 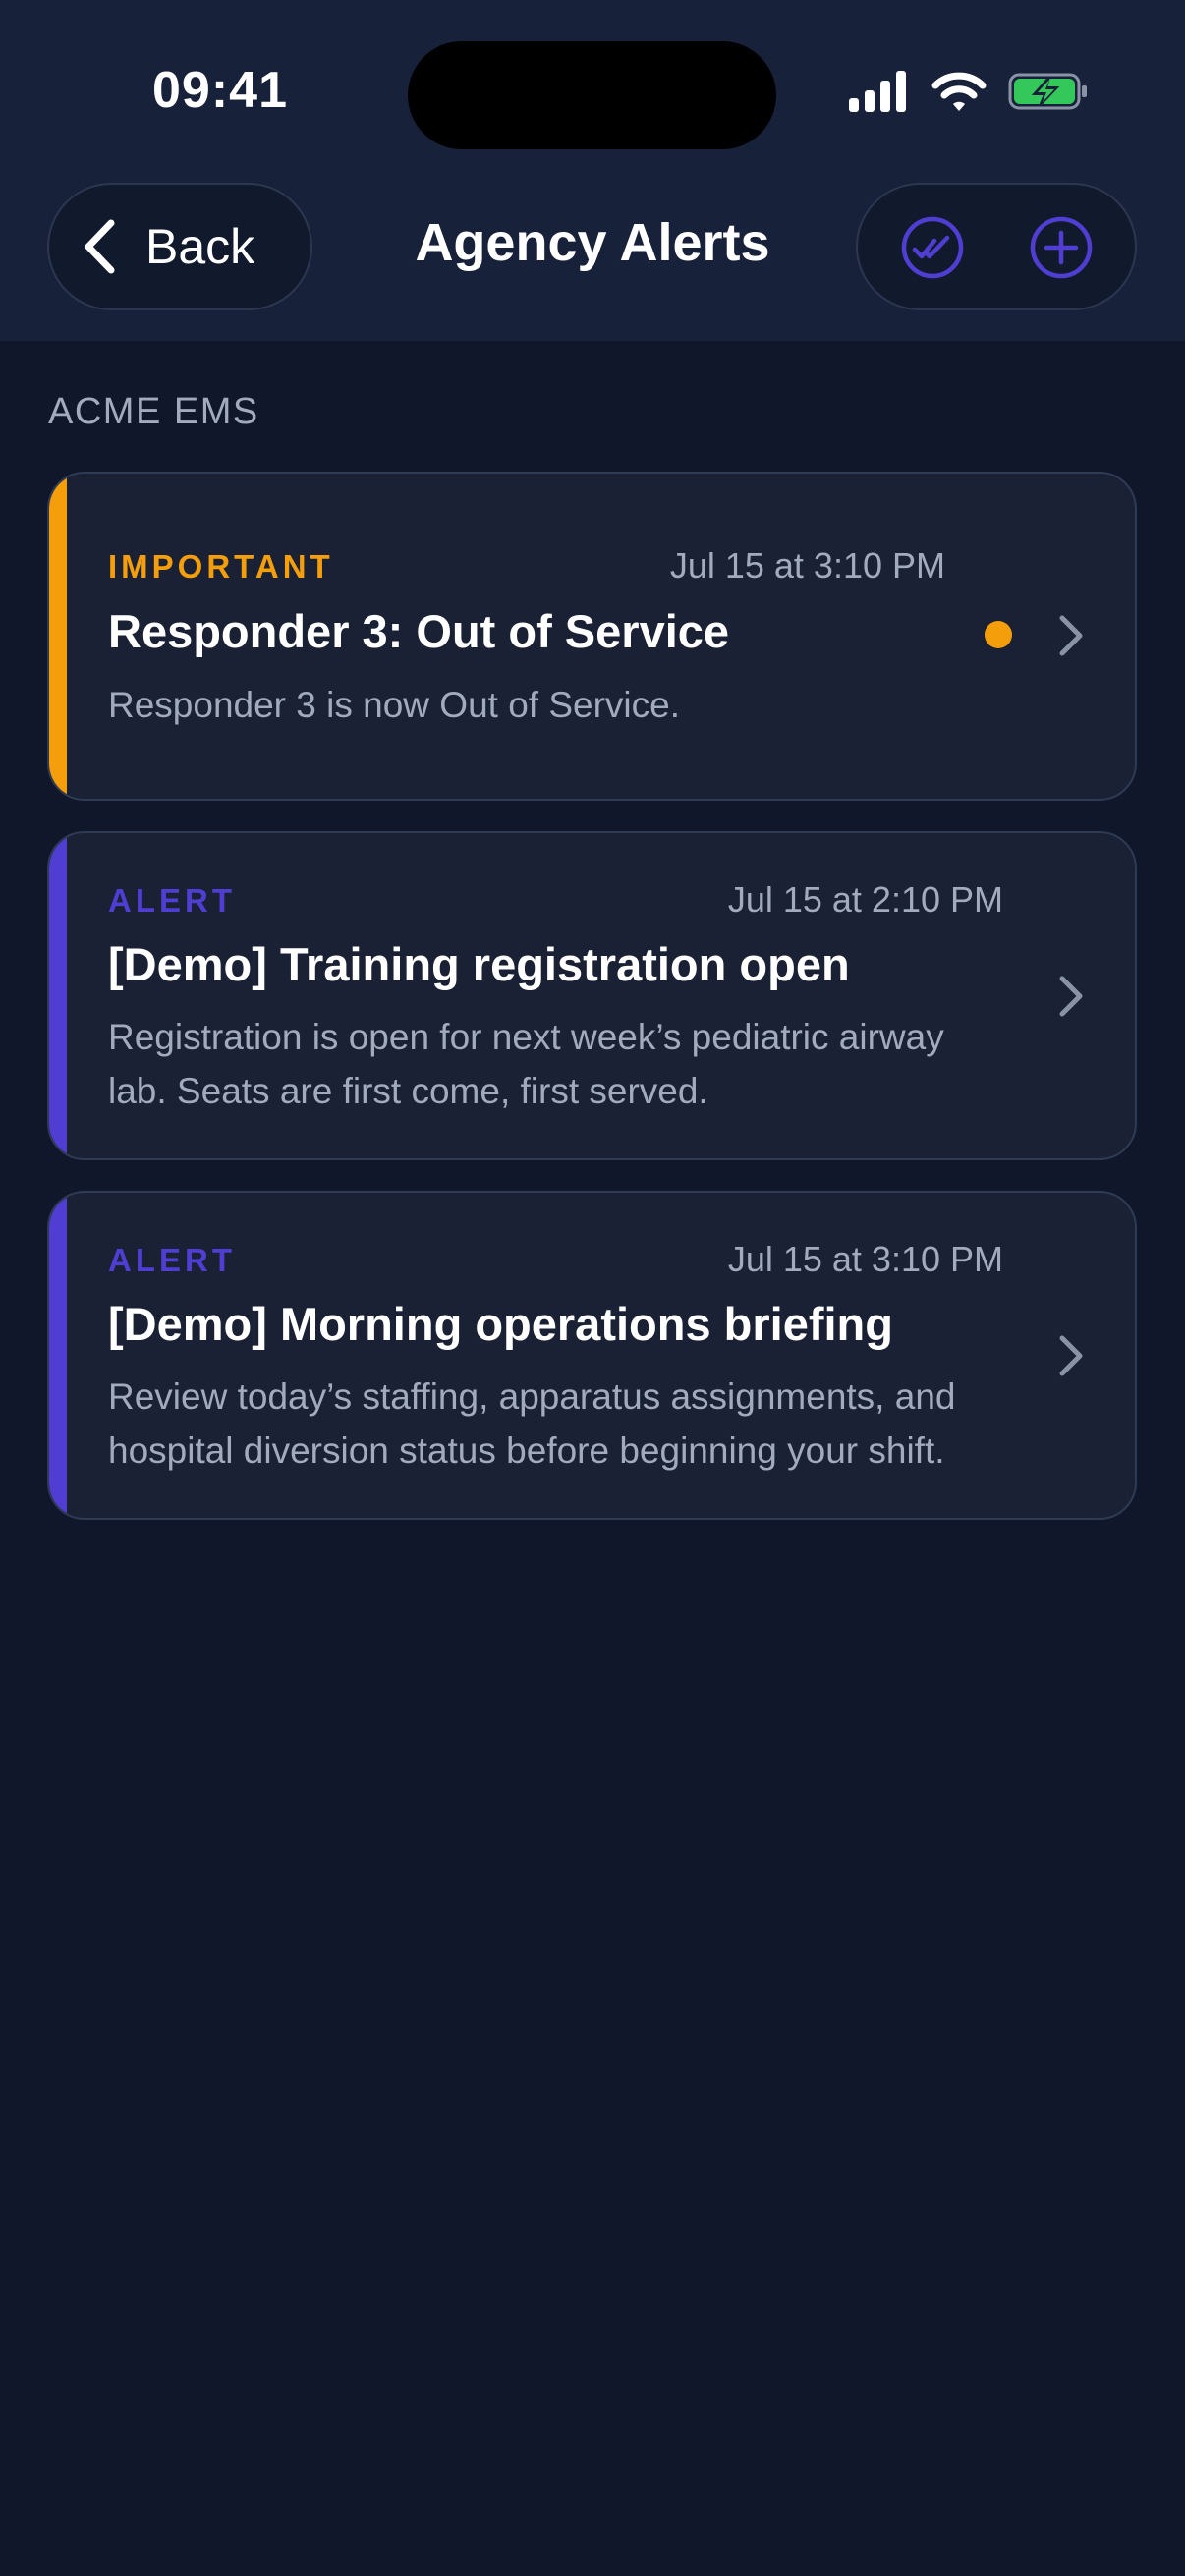 I want to click on battery-charging-icon, so click(x=1048, y=91).